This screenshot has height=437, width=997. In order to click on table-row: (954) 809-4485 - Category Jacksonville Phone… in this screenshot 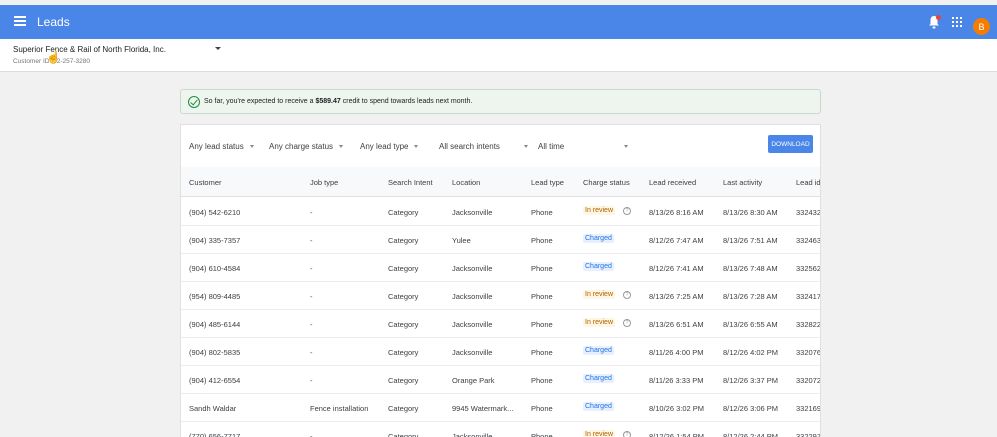, I will do `click(500, 296)`.